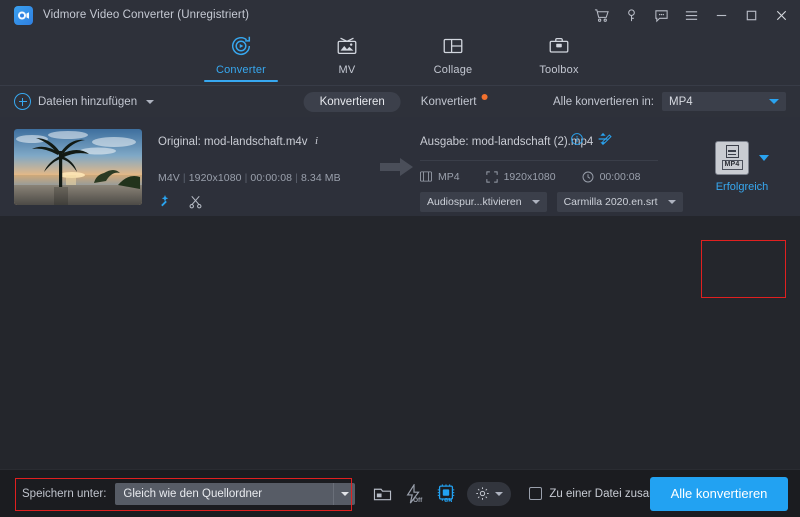 Image resolution: width=800 pixels, height=517 pixels. What do you see at coordinates (751, 15) in the screenshot?
I see `maximize-icon` at bounding box center [751, 15].